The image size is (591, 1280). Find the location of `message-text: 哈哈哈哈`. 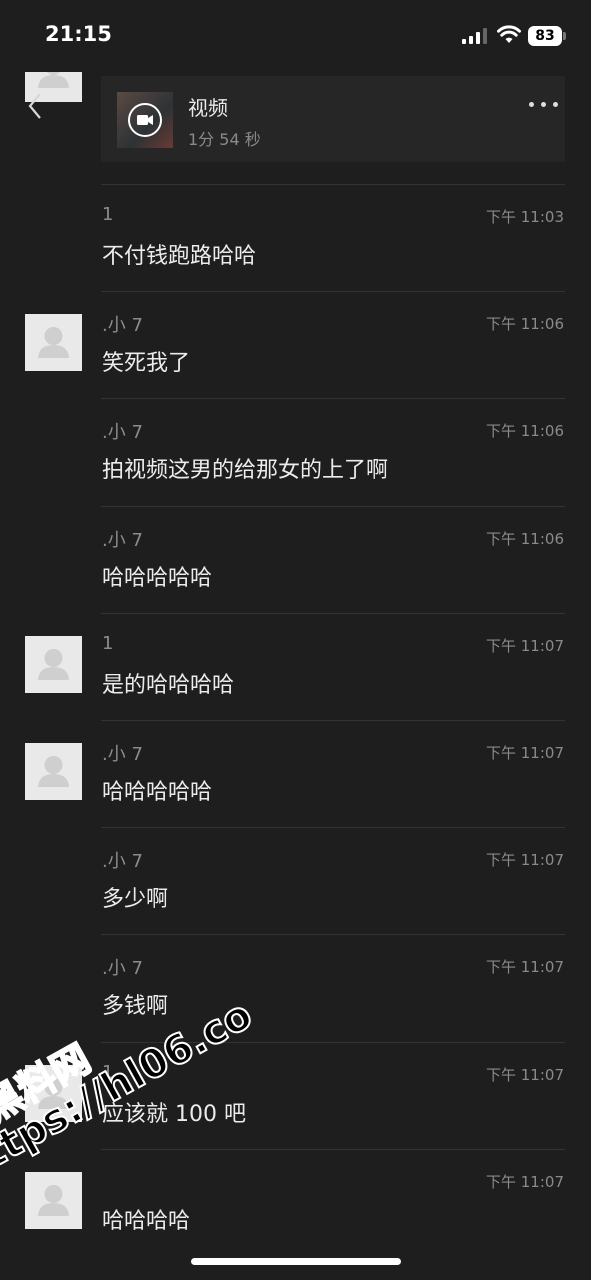

message-text: 哈哈哈哈 is located at coordinates (146, 1221).